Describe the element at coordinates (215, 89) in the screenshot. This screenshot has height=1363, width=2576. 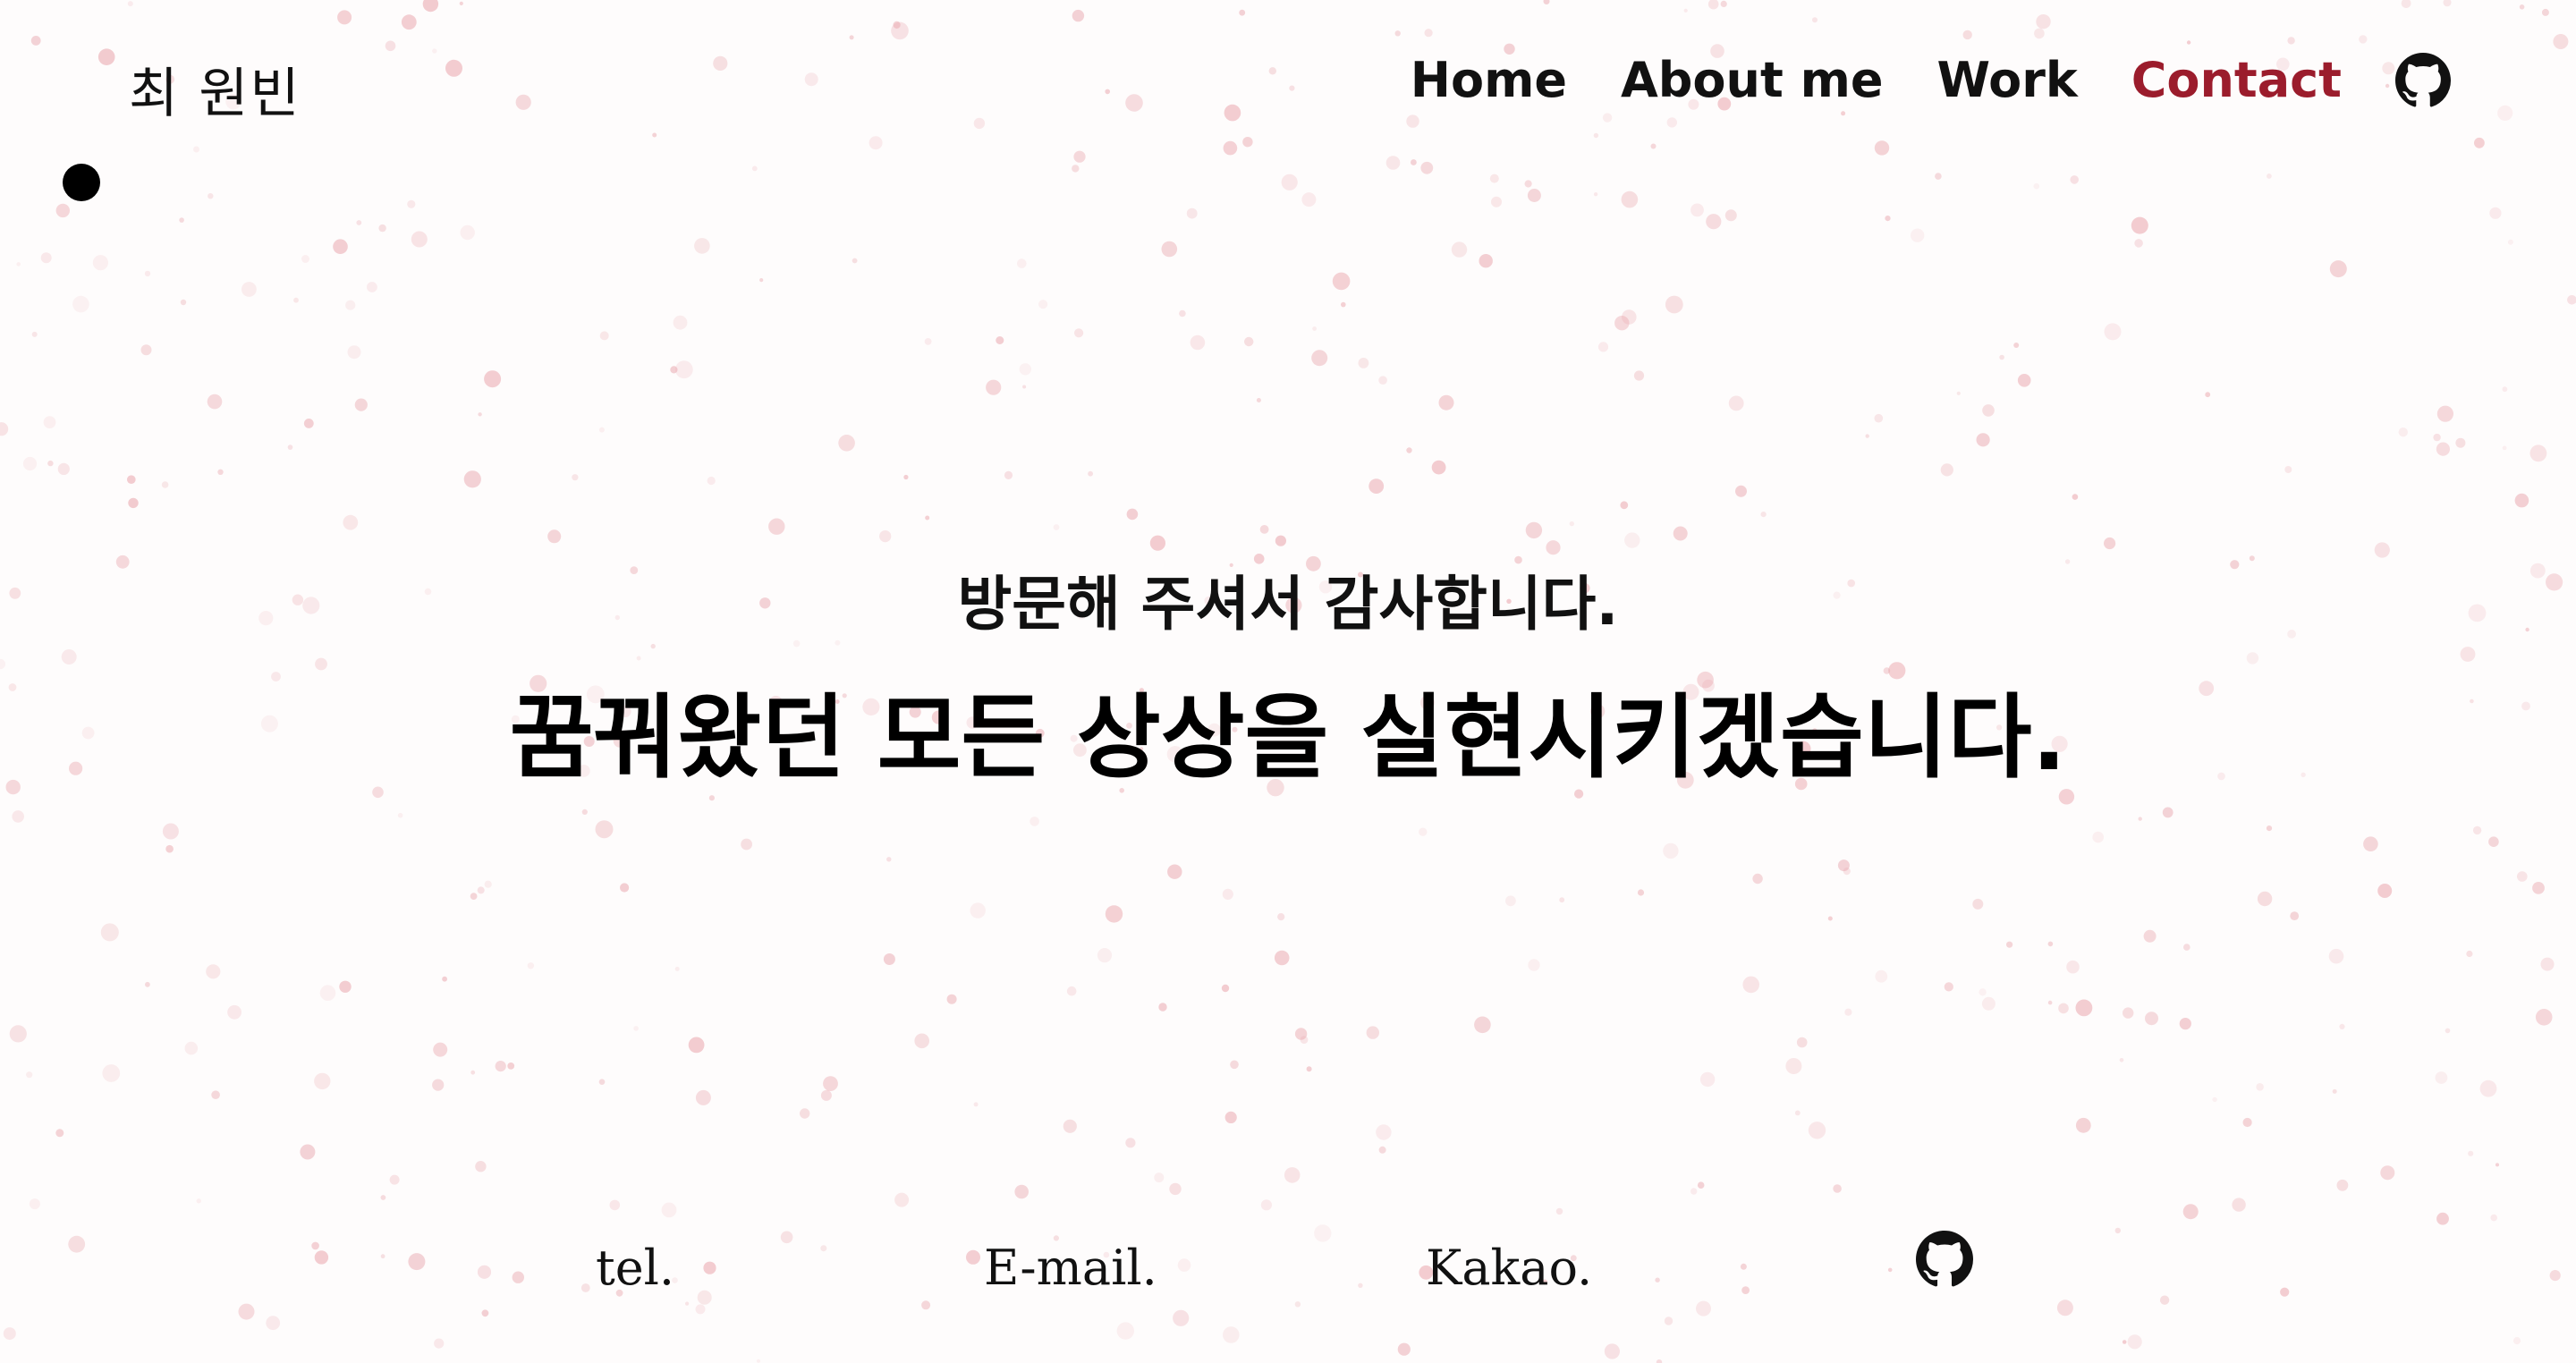
I see `site-logo: 최 원빈` at that location.